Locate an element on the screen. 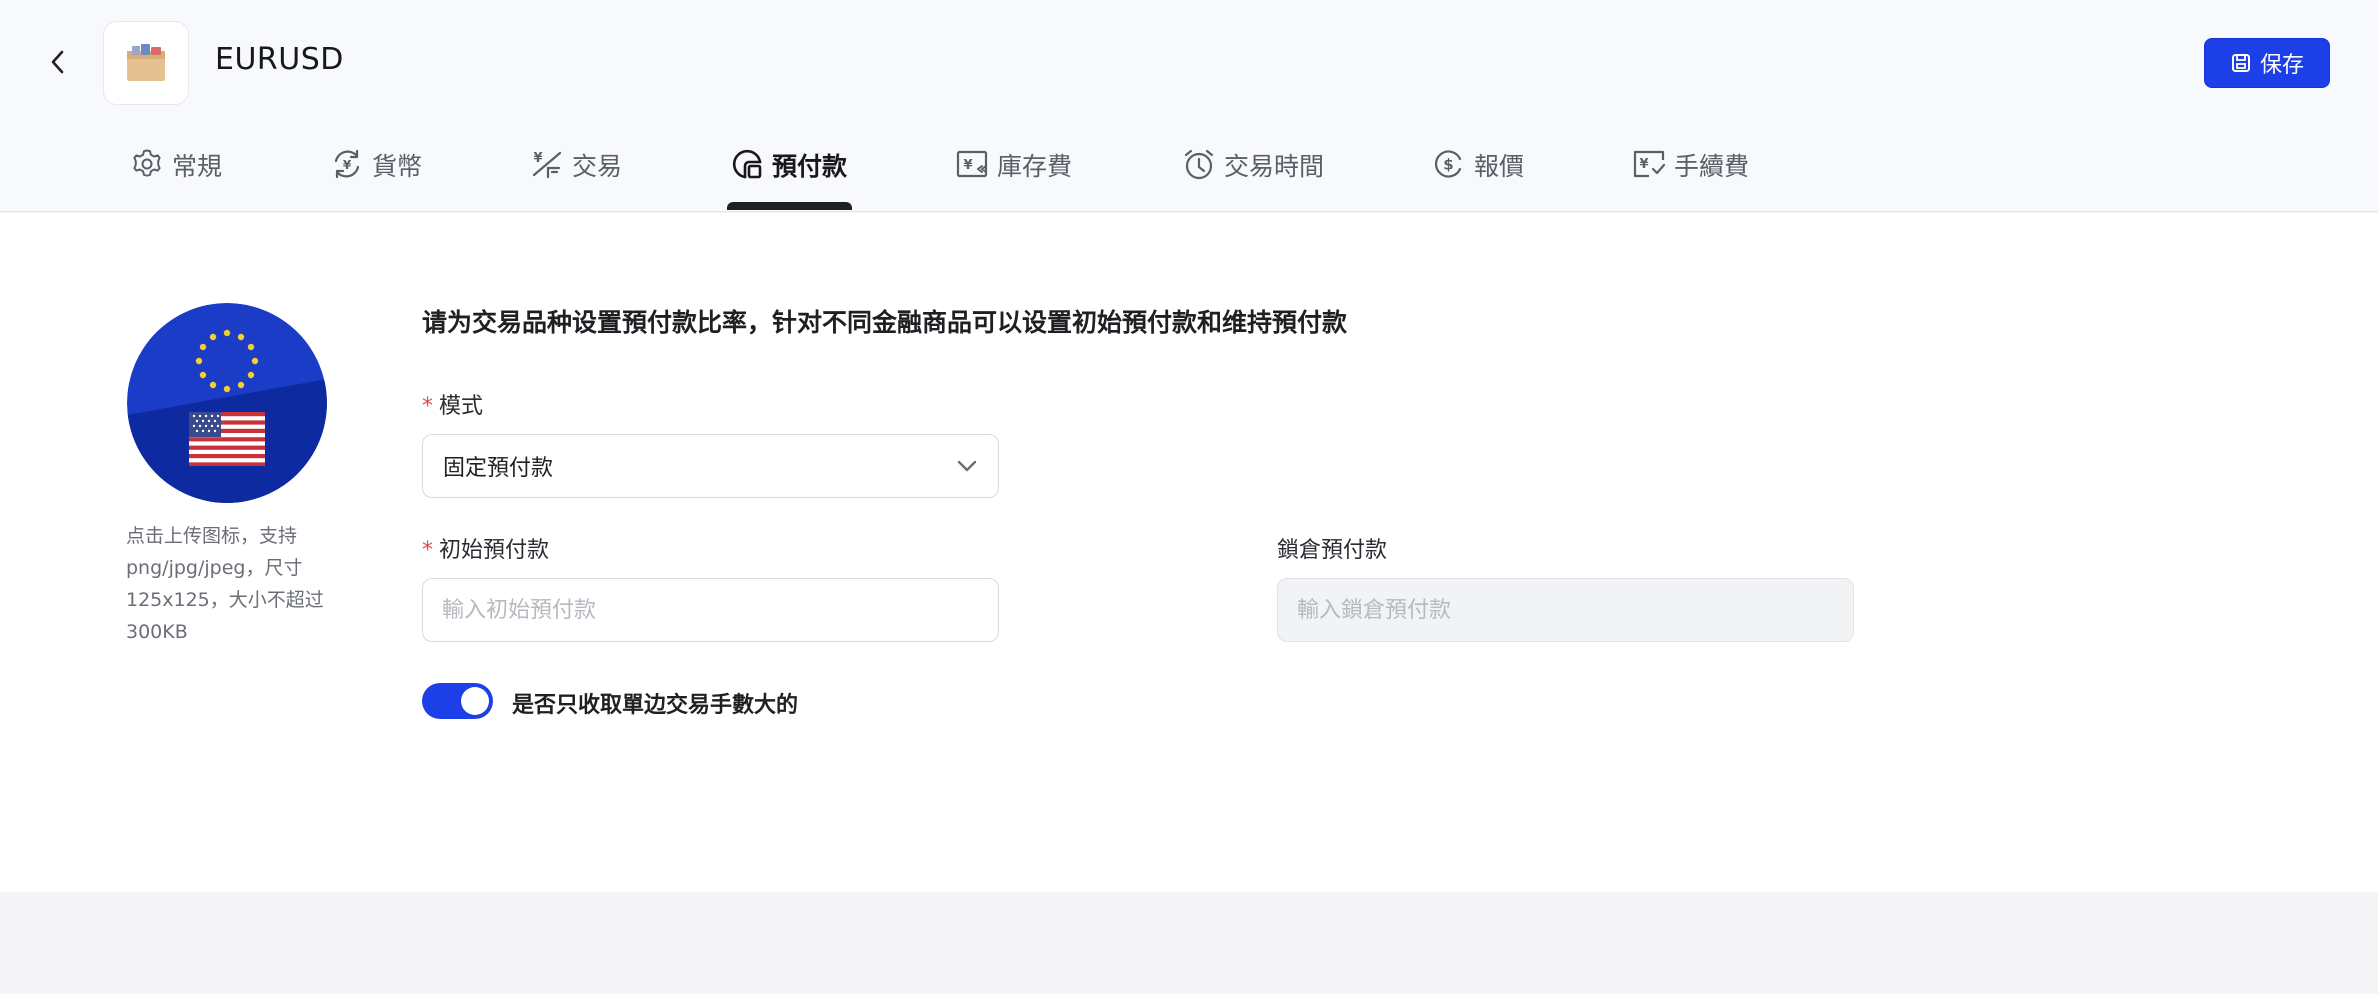 This screenshot has width=2378, height=994. gear-icon is located at coordinates (147, 163).